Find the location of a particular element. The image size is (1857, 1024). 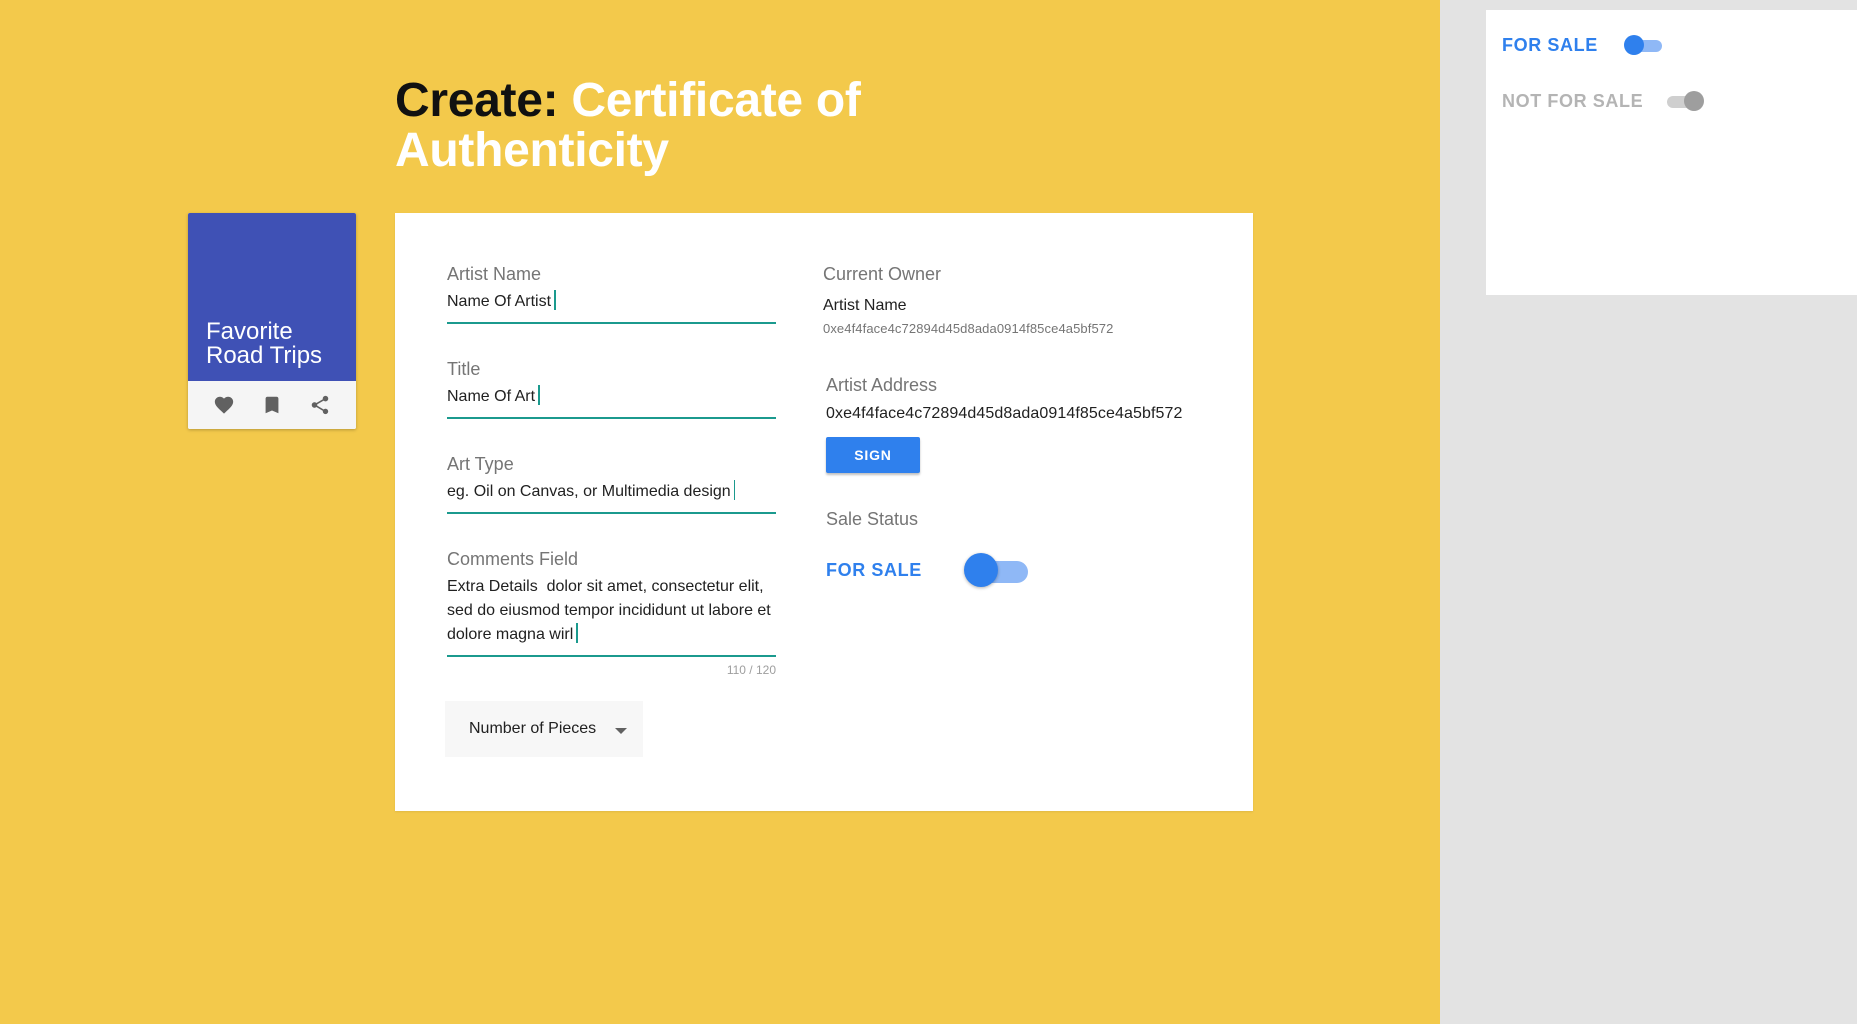

title-value: Name Of Art is located at coordinates (491, 396).